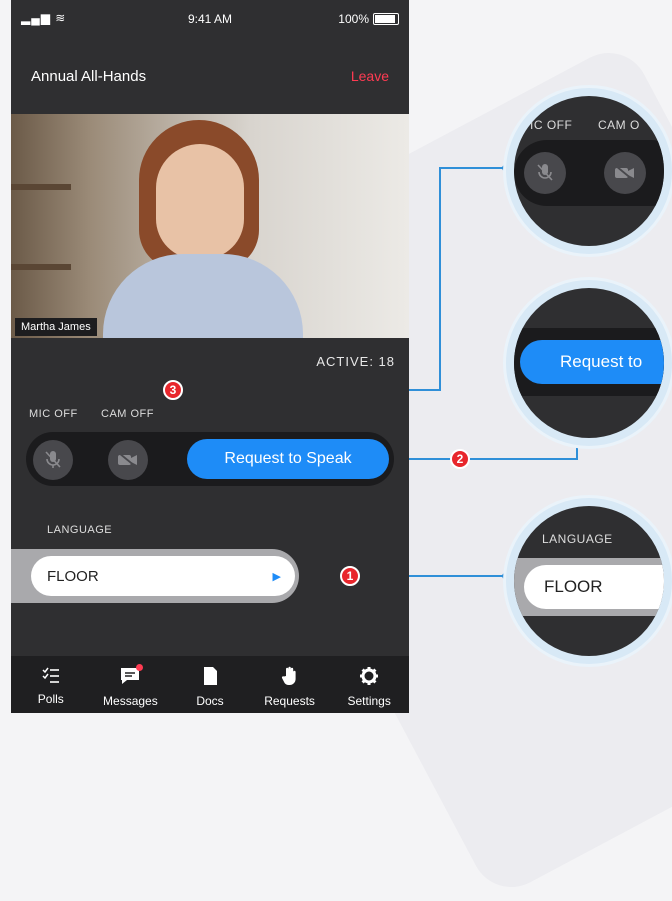 Image resolution: width=672 pixels, height=901 pixels. What do you see at coordinates (89, 76) in the screenshot?
I see `meeting-title: Annual All-Hands` at bounding box center [89, 76].